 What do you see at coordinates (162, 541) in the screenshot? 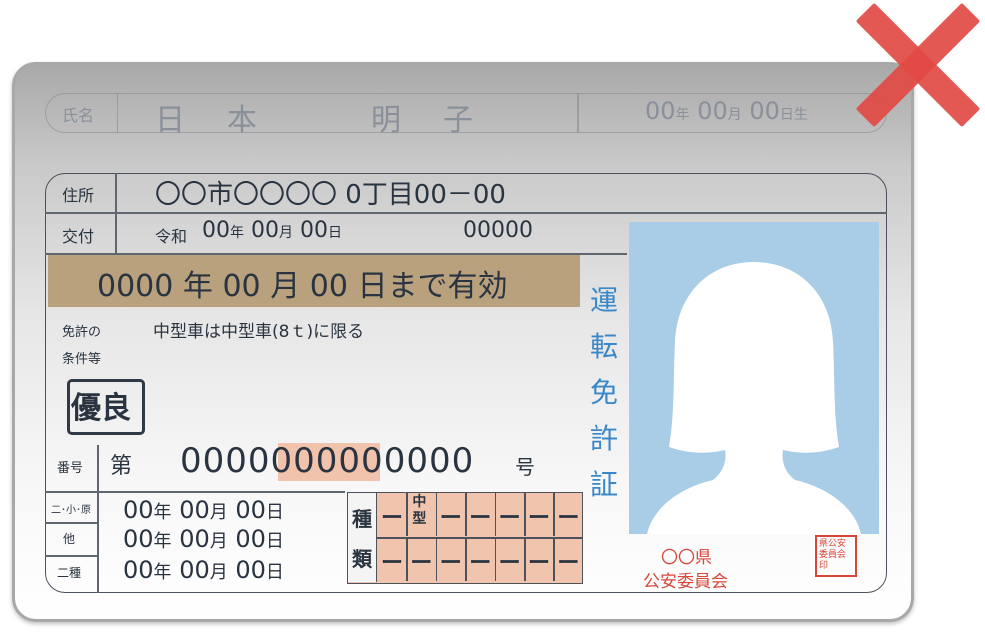
I see `date2-year-unit: 年` at bounding box center [162, 541].